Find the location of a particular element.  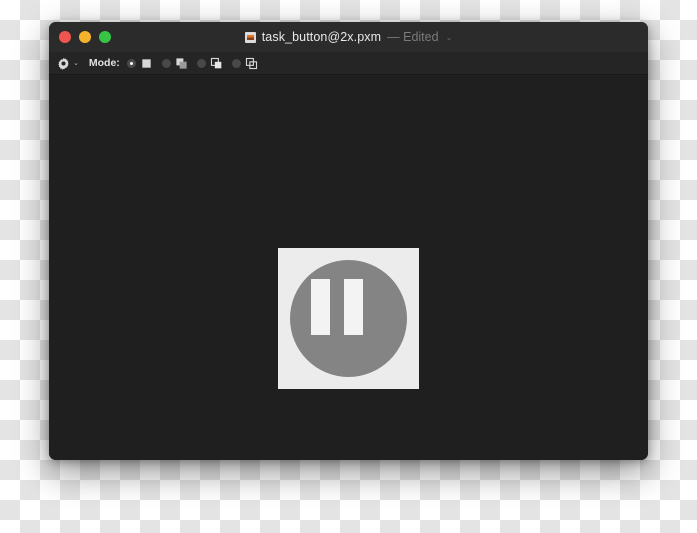

radio-subtract-shape is located at coordinates (201, 63).